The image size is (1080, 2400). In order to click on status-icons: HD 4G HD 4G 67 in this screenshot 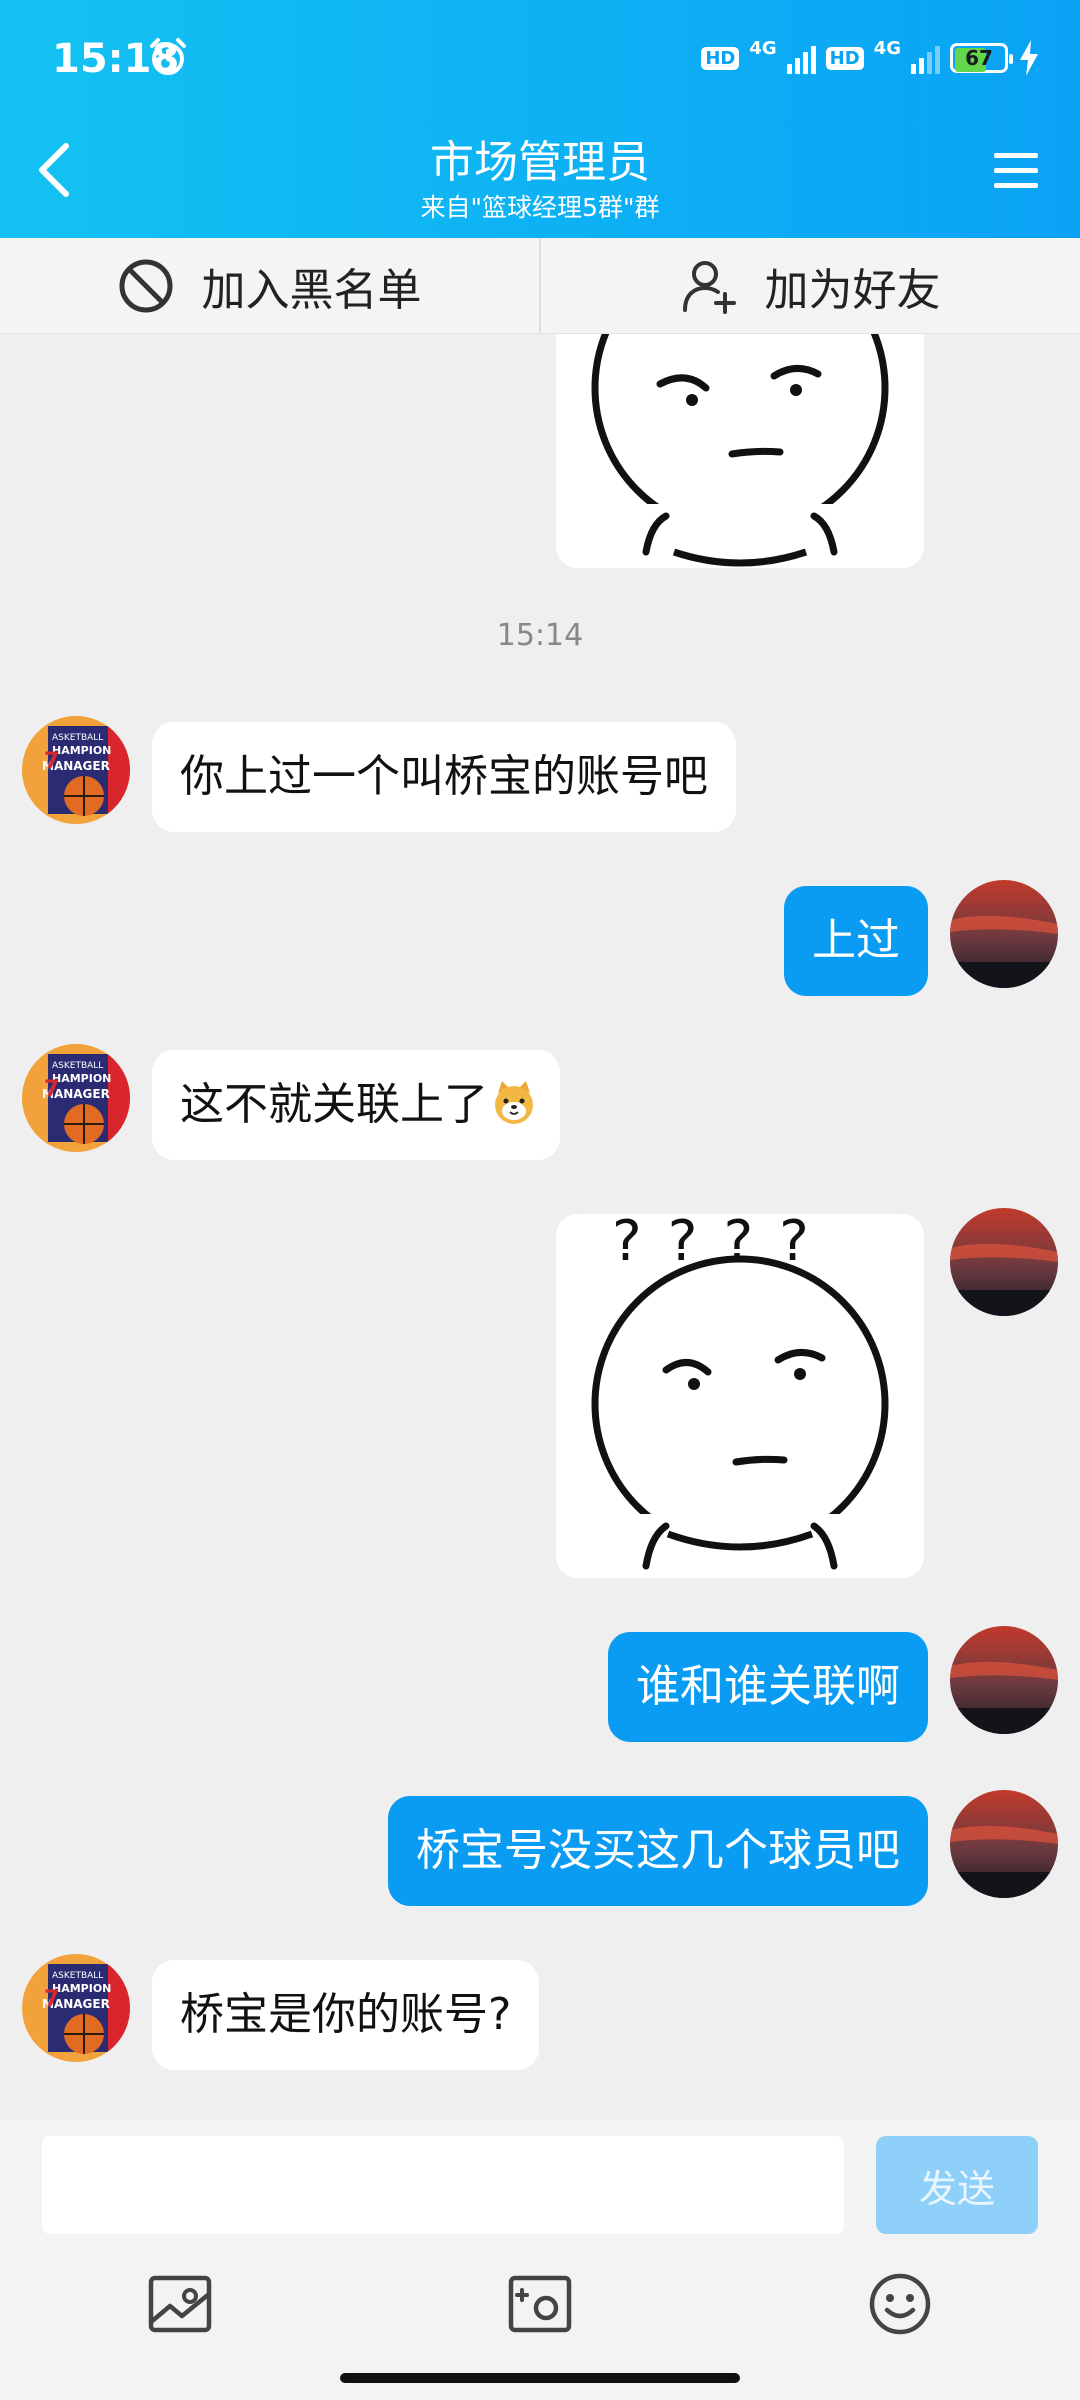, I will do `click(870, 58)`.